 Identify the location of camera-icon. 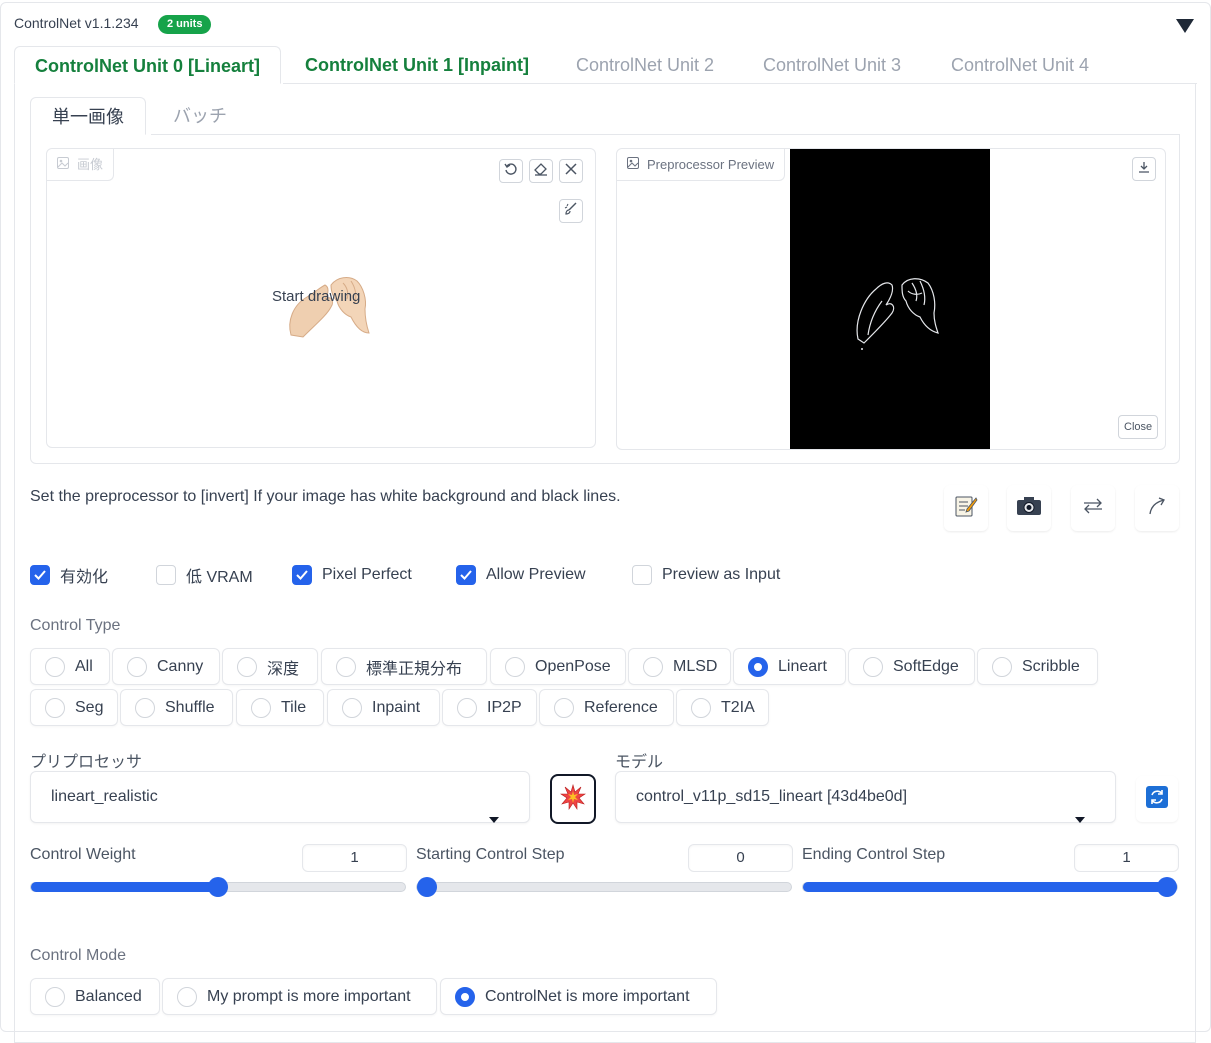
(1029, 508).